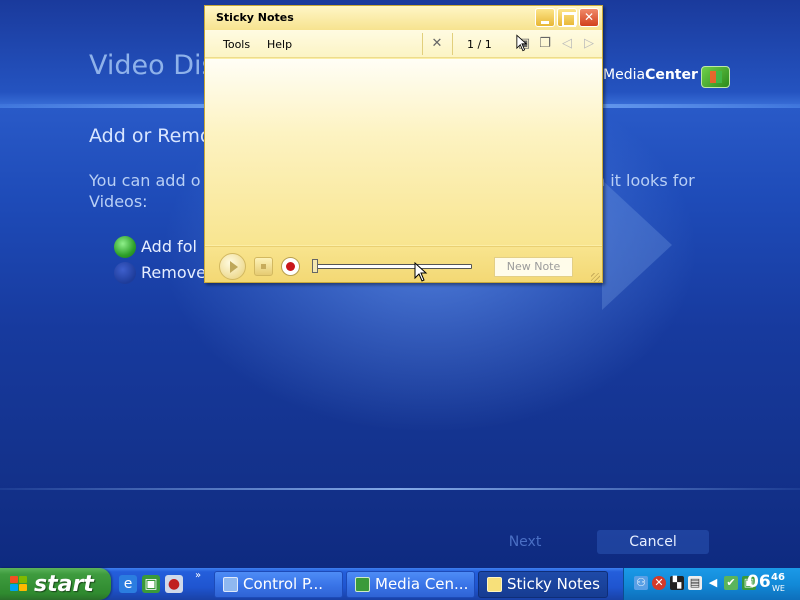 The width and height of the screenshot is (800, 600). Describe the element at coordinates (545, 44) in the screenshot. I see `copy-icon: ❐` at that location.